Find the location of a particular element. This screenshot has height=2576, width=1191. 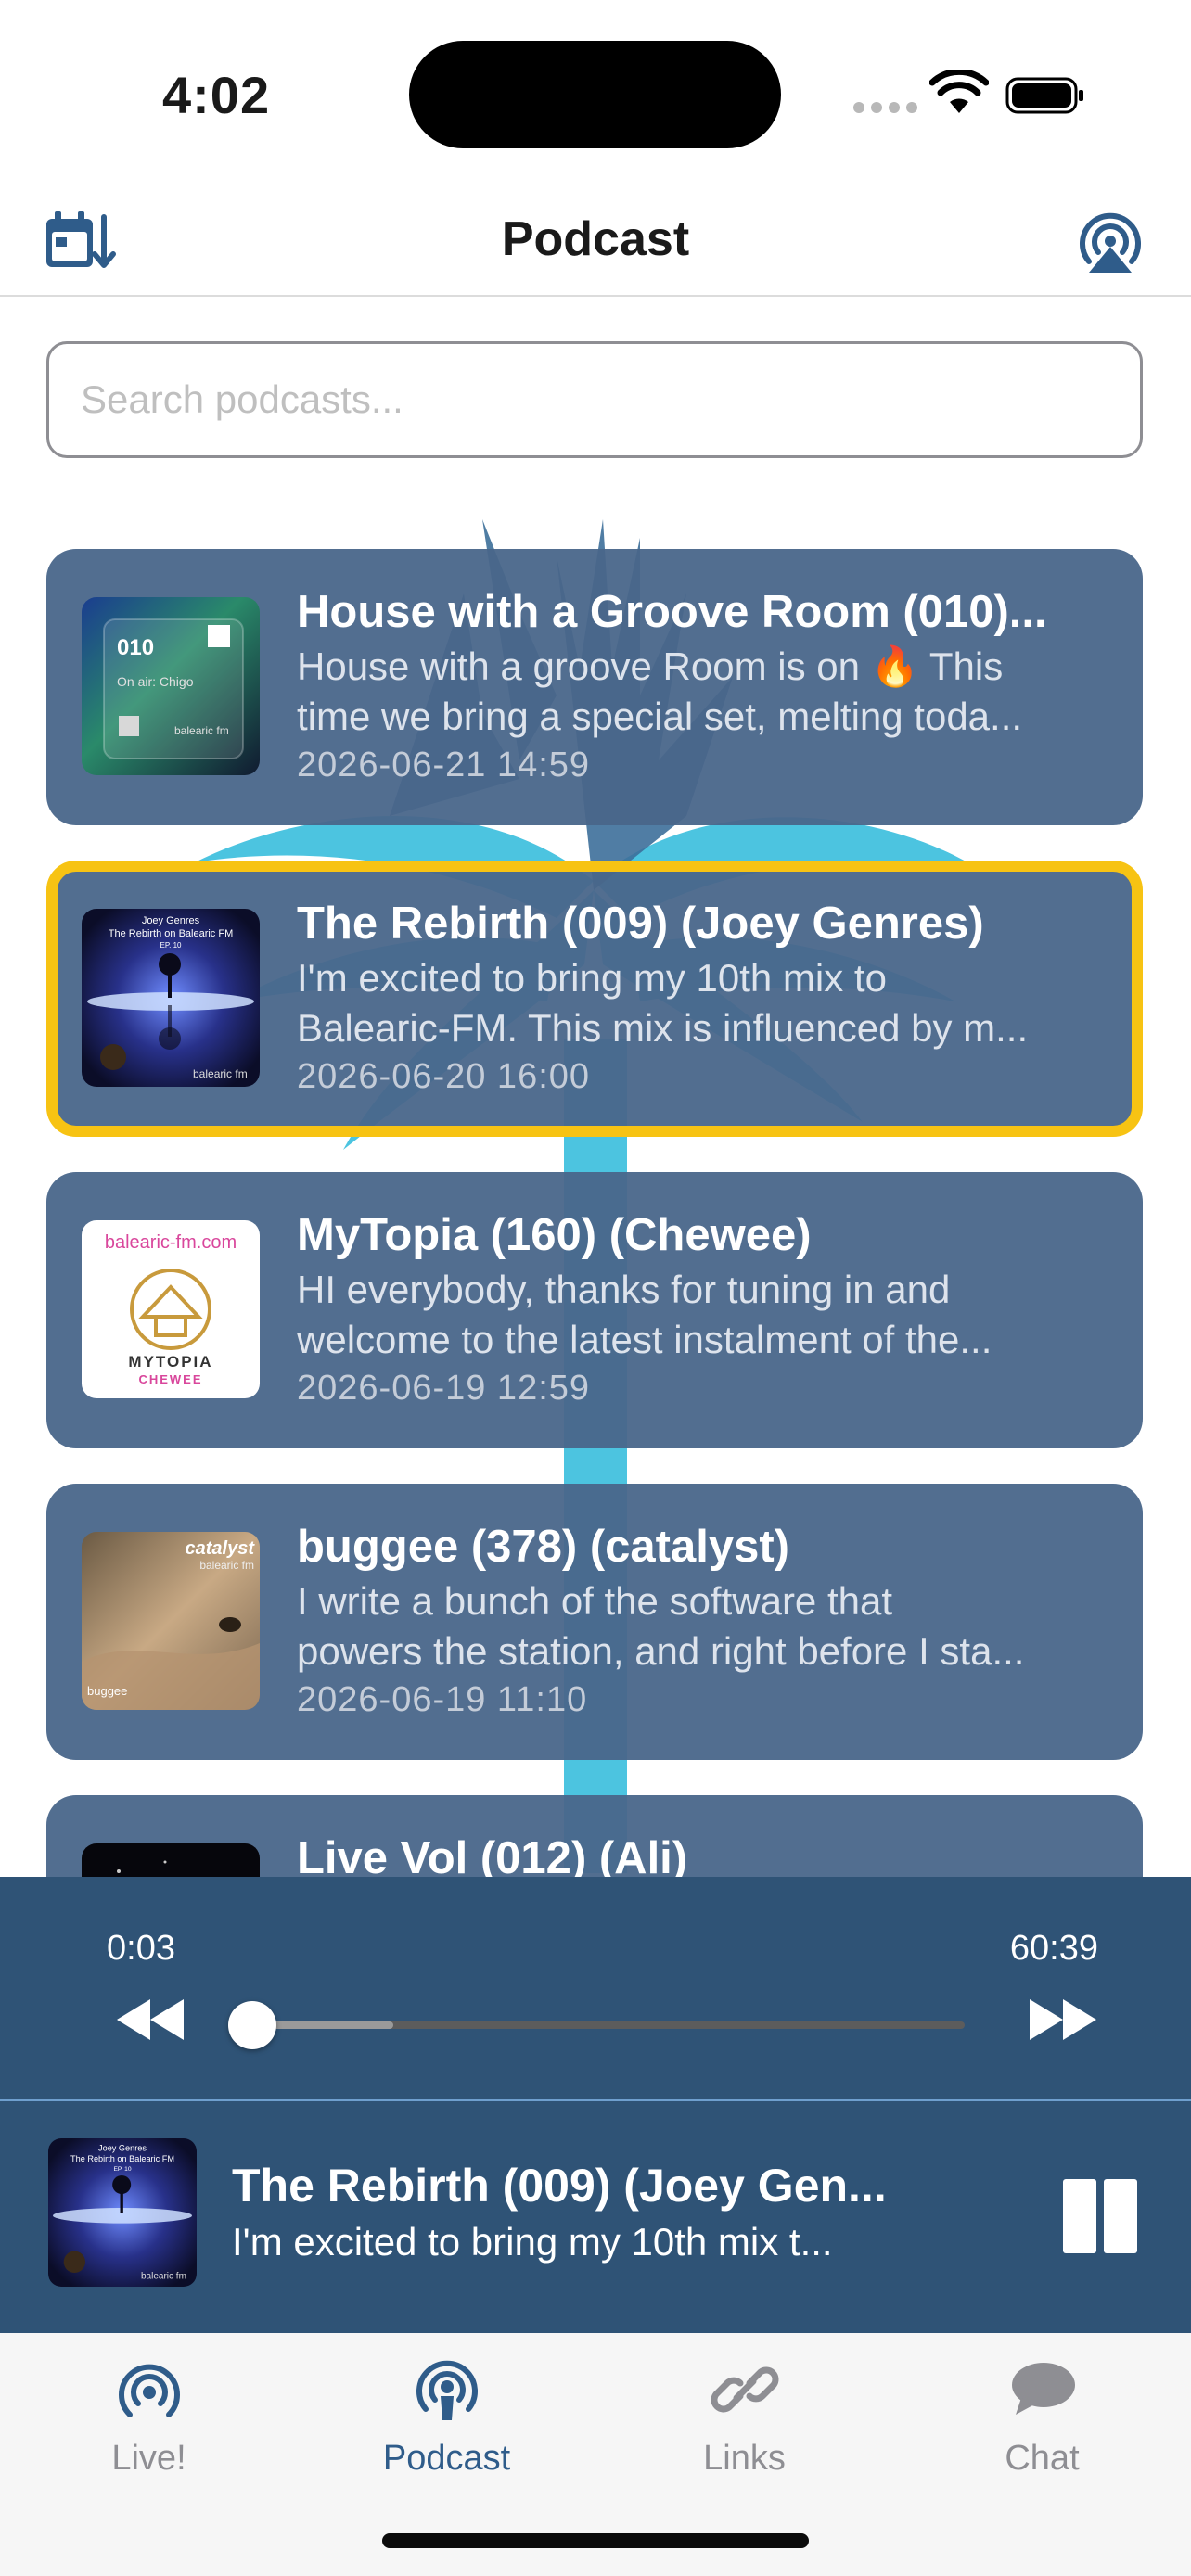

tab-label: Podcast is located at coordinates (446, 2459).